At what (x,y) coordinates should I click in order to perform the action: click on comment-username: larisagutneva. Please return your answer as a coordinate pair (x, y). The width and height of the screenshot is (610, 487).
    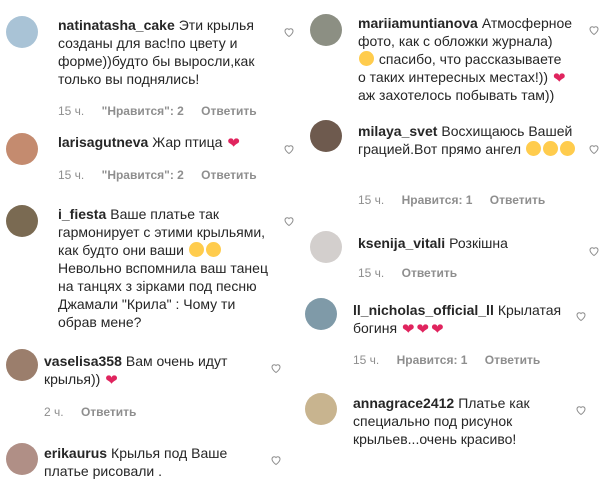
    Looking at the image, I should click on (103, 142).